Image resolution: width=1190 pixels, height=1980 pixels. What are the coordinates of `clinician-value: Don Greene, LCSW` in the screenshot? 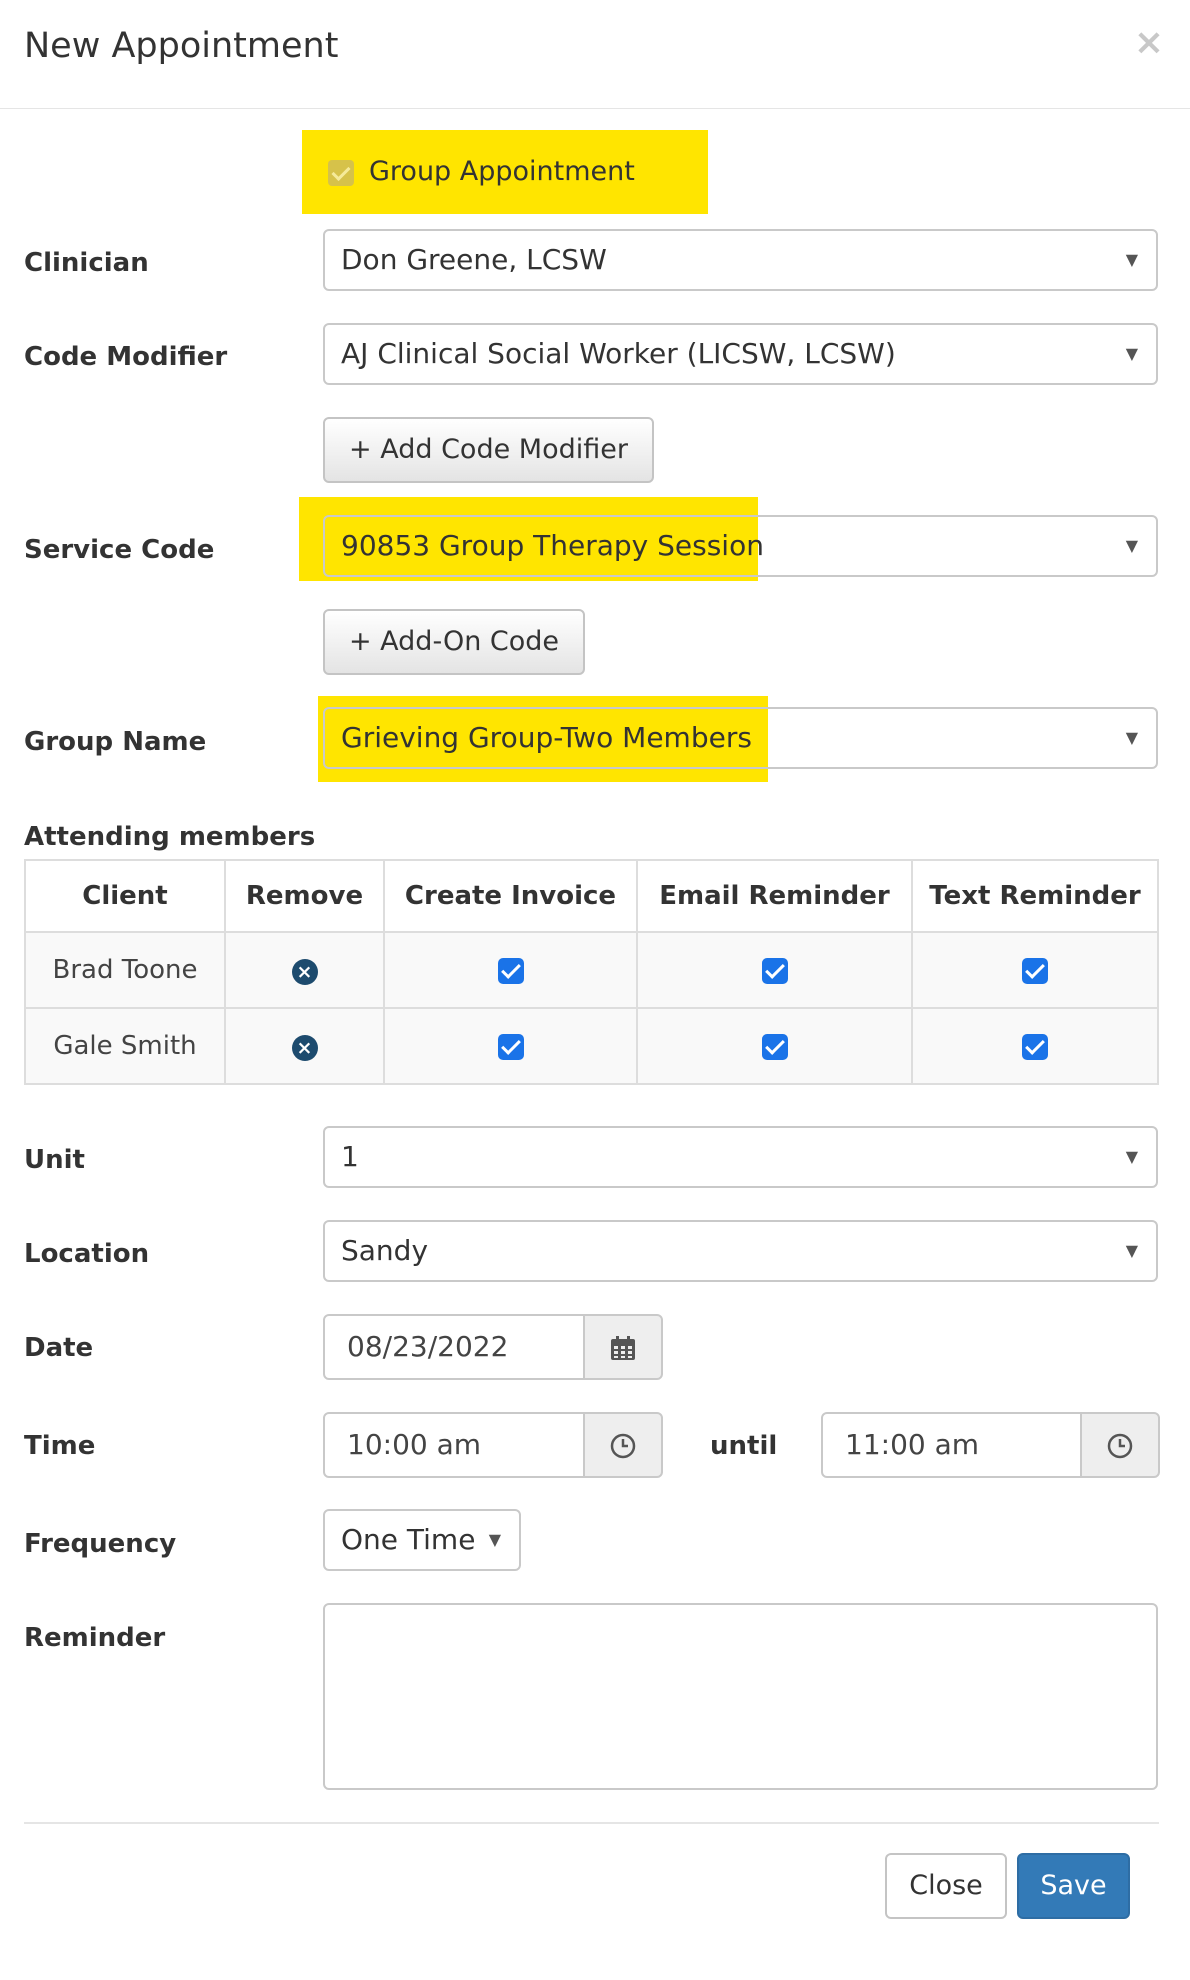 It's located at (474, 259).